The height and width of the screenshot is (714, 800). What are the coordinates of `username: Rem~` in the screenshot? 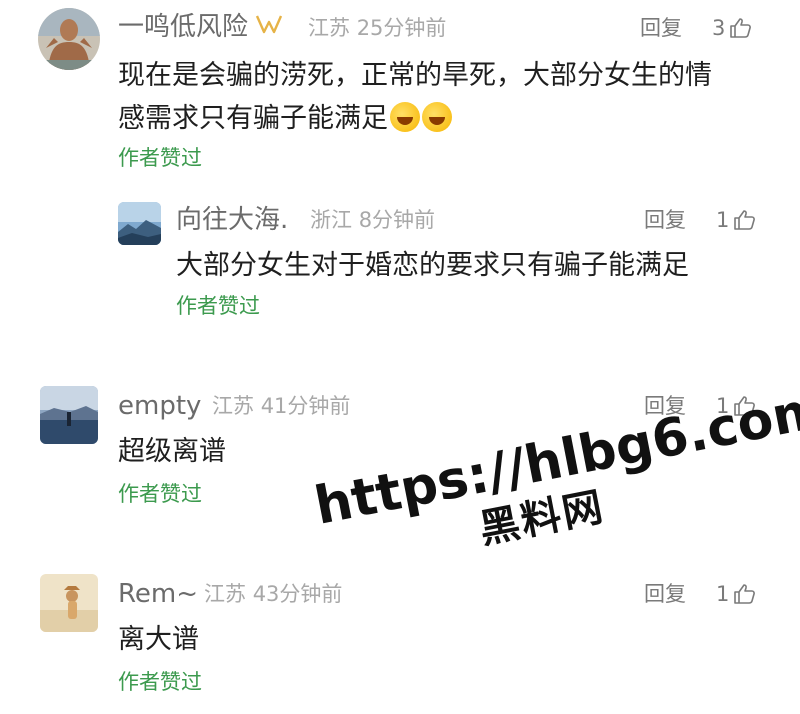 It's located at (158, 594).